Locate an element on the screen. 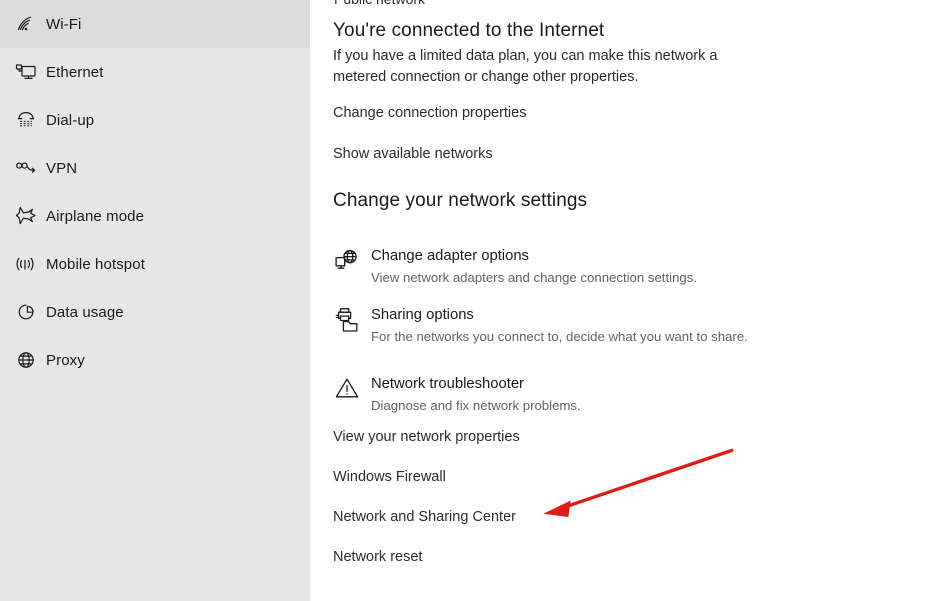  wifi-icon is located at coordinates (26, 24).